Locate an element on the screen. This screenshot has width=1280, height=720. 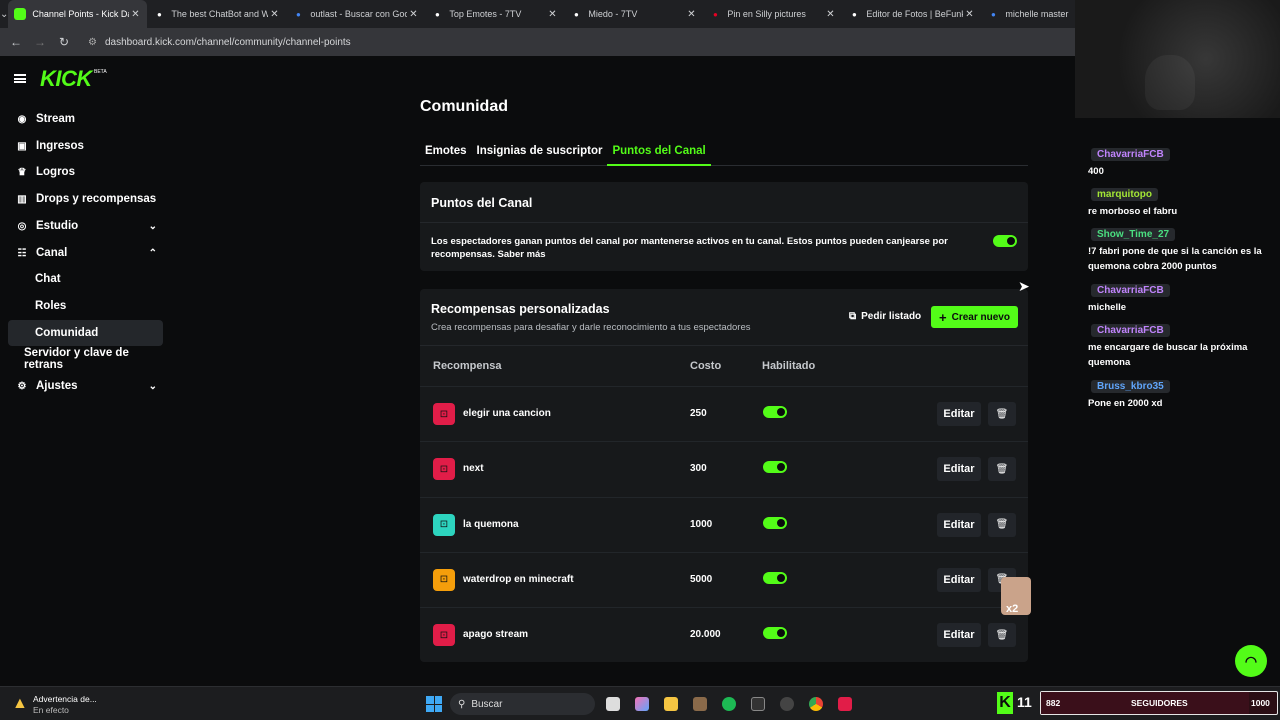
browser-tab: ● The best ChatBot and Wi ✕ is located at coordinates (216, 14).